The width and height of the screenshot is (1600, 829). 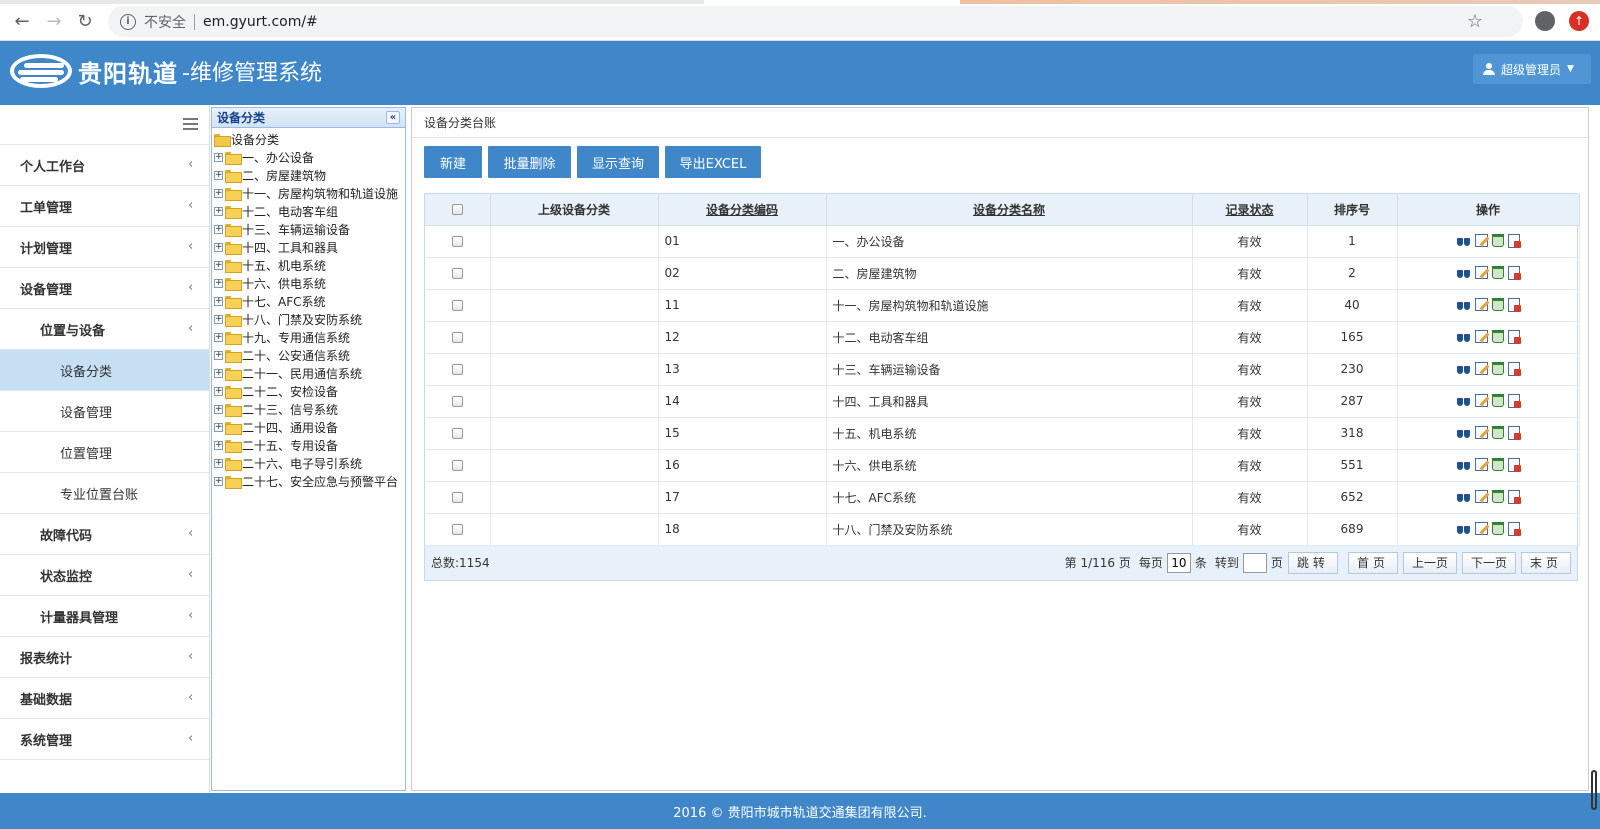 What do you see at coordinates (1532, 69) in the screenshot?
I see `user-menu-button: 超级管理员 ▼` at bounding box center [1532, 69].